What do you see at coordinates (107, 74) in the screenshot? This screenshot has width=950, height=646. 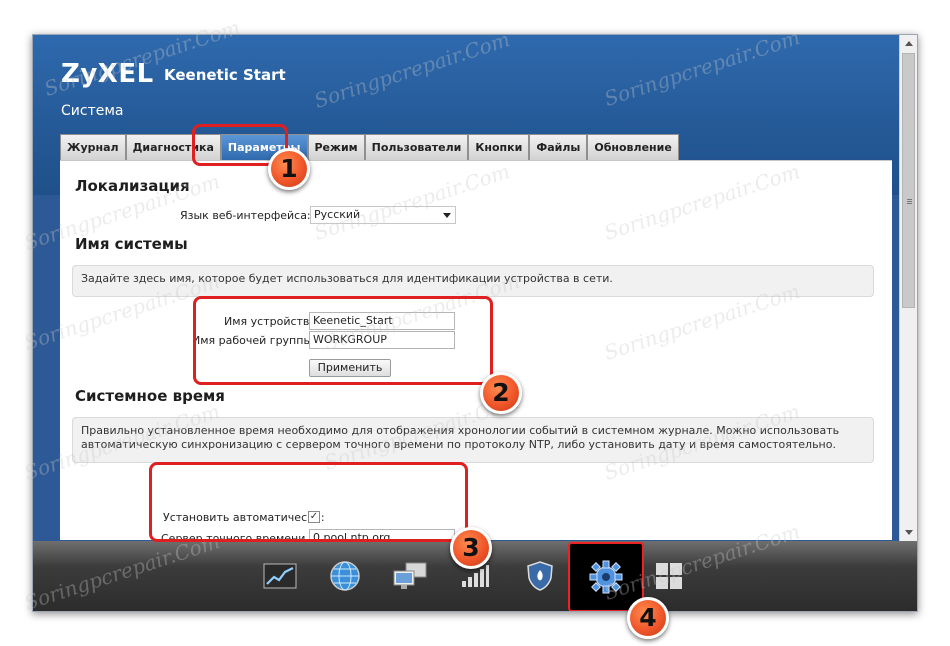 I see `zyxel-logo: ZyXEL` at bounding box center [107, 74].